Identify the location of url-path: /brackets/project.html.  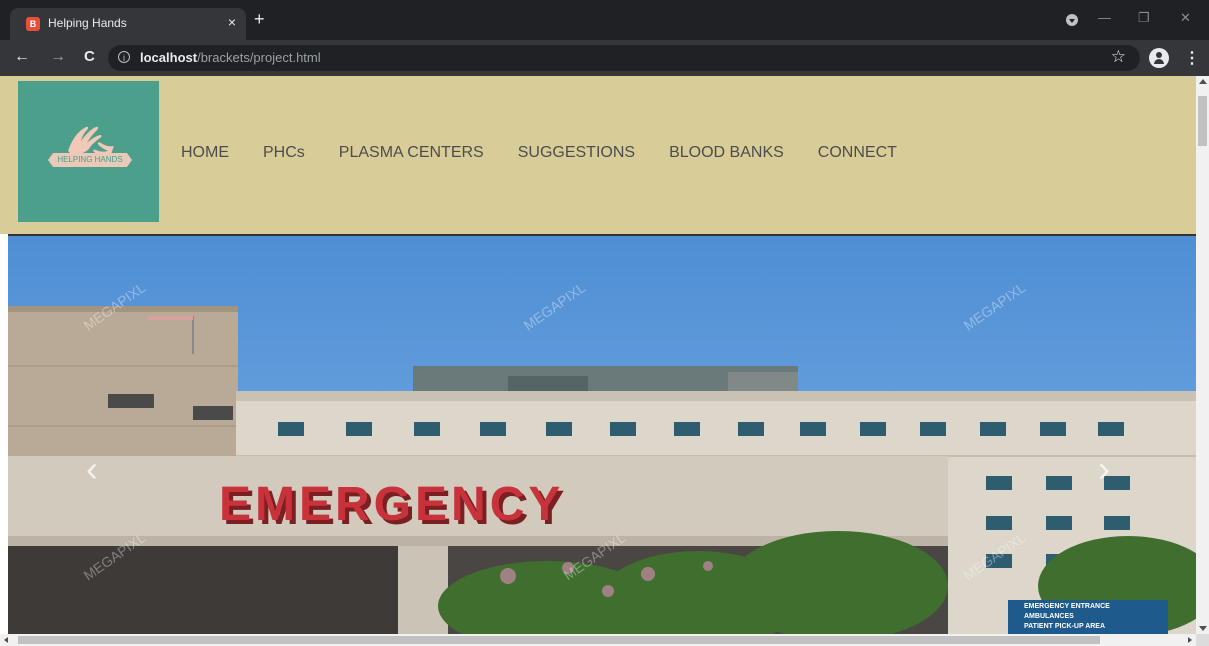
(259, 57).